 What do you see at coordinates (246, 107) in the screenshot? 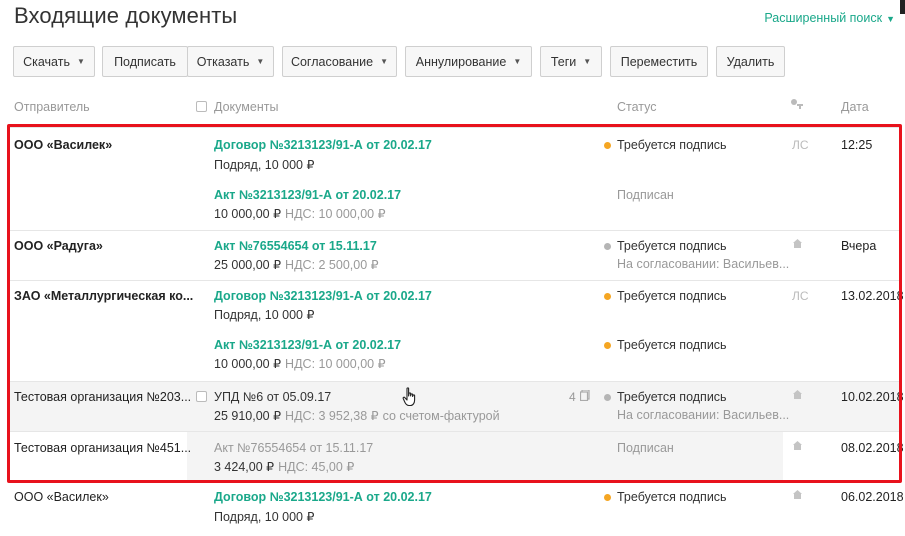
I see `column-header-documents: Документы` at bounding box center [246, 107].